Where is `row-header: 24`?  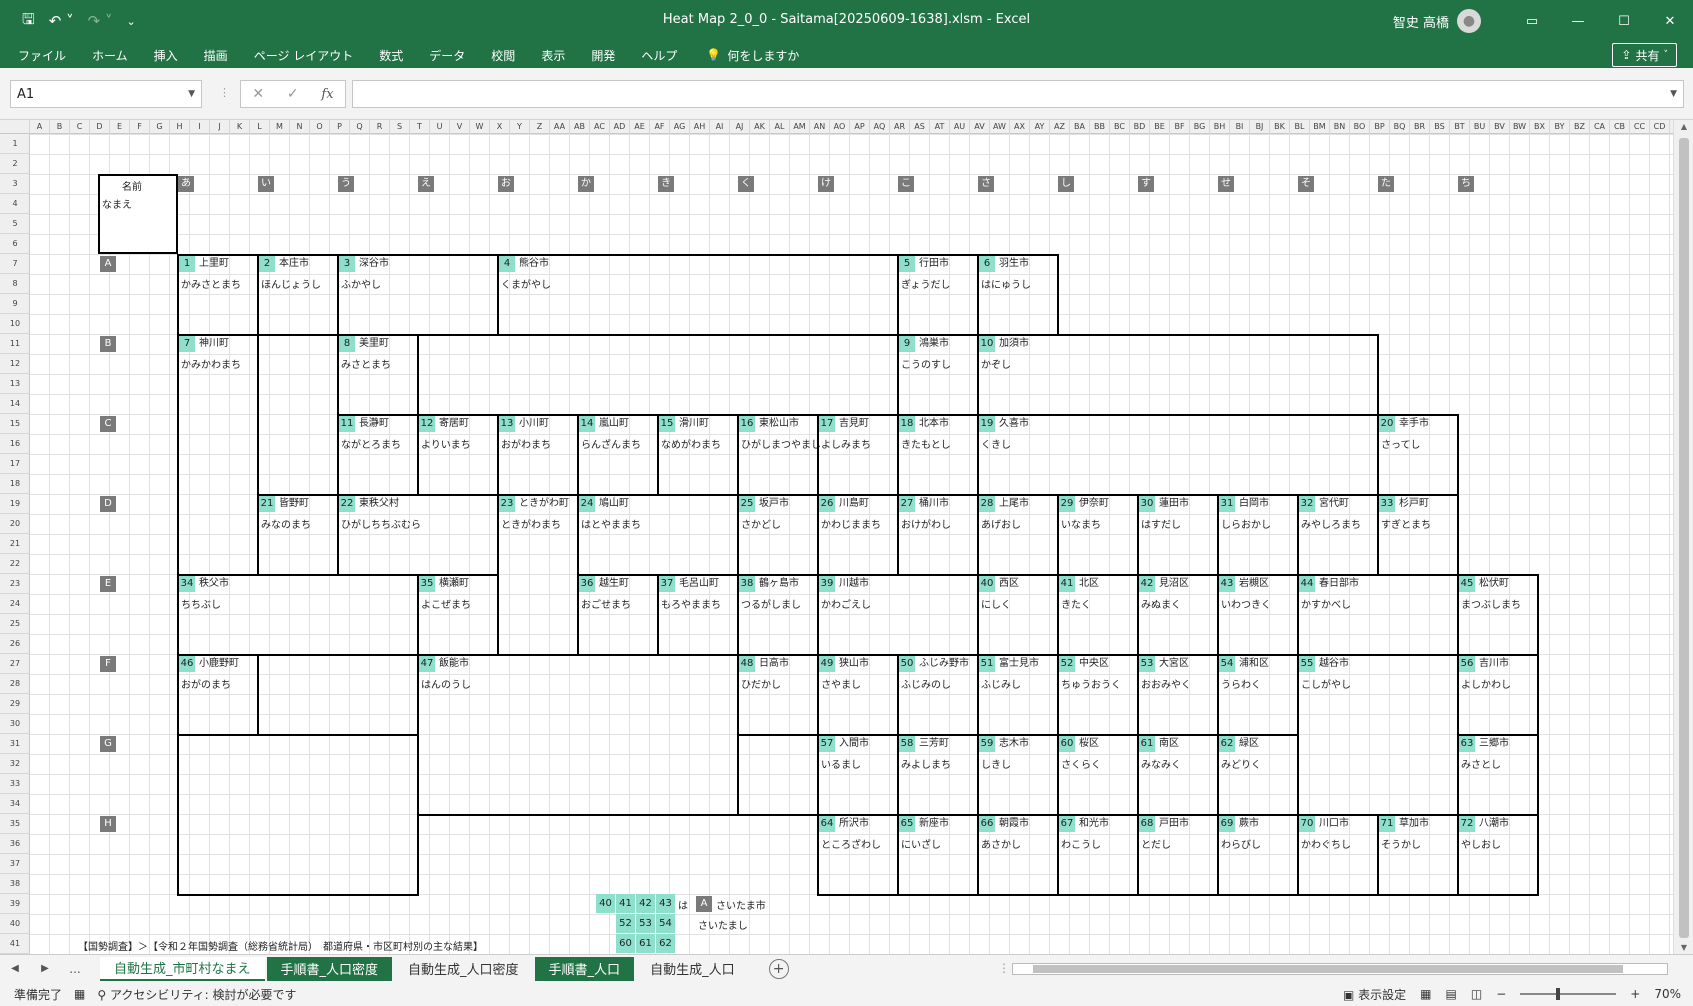
row-header: 24 is located at coordinates (15, 604).